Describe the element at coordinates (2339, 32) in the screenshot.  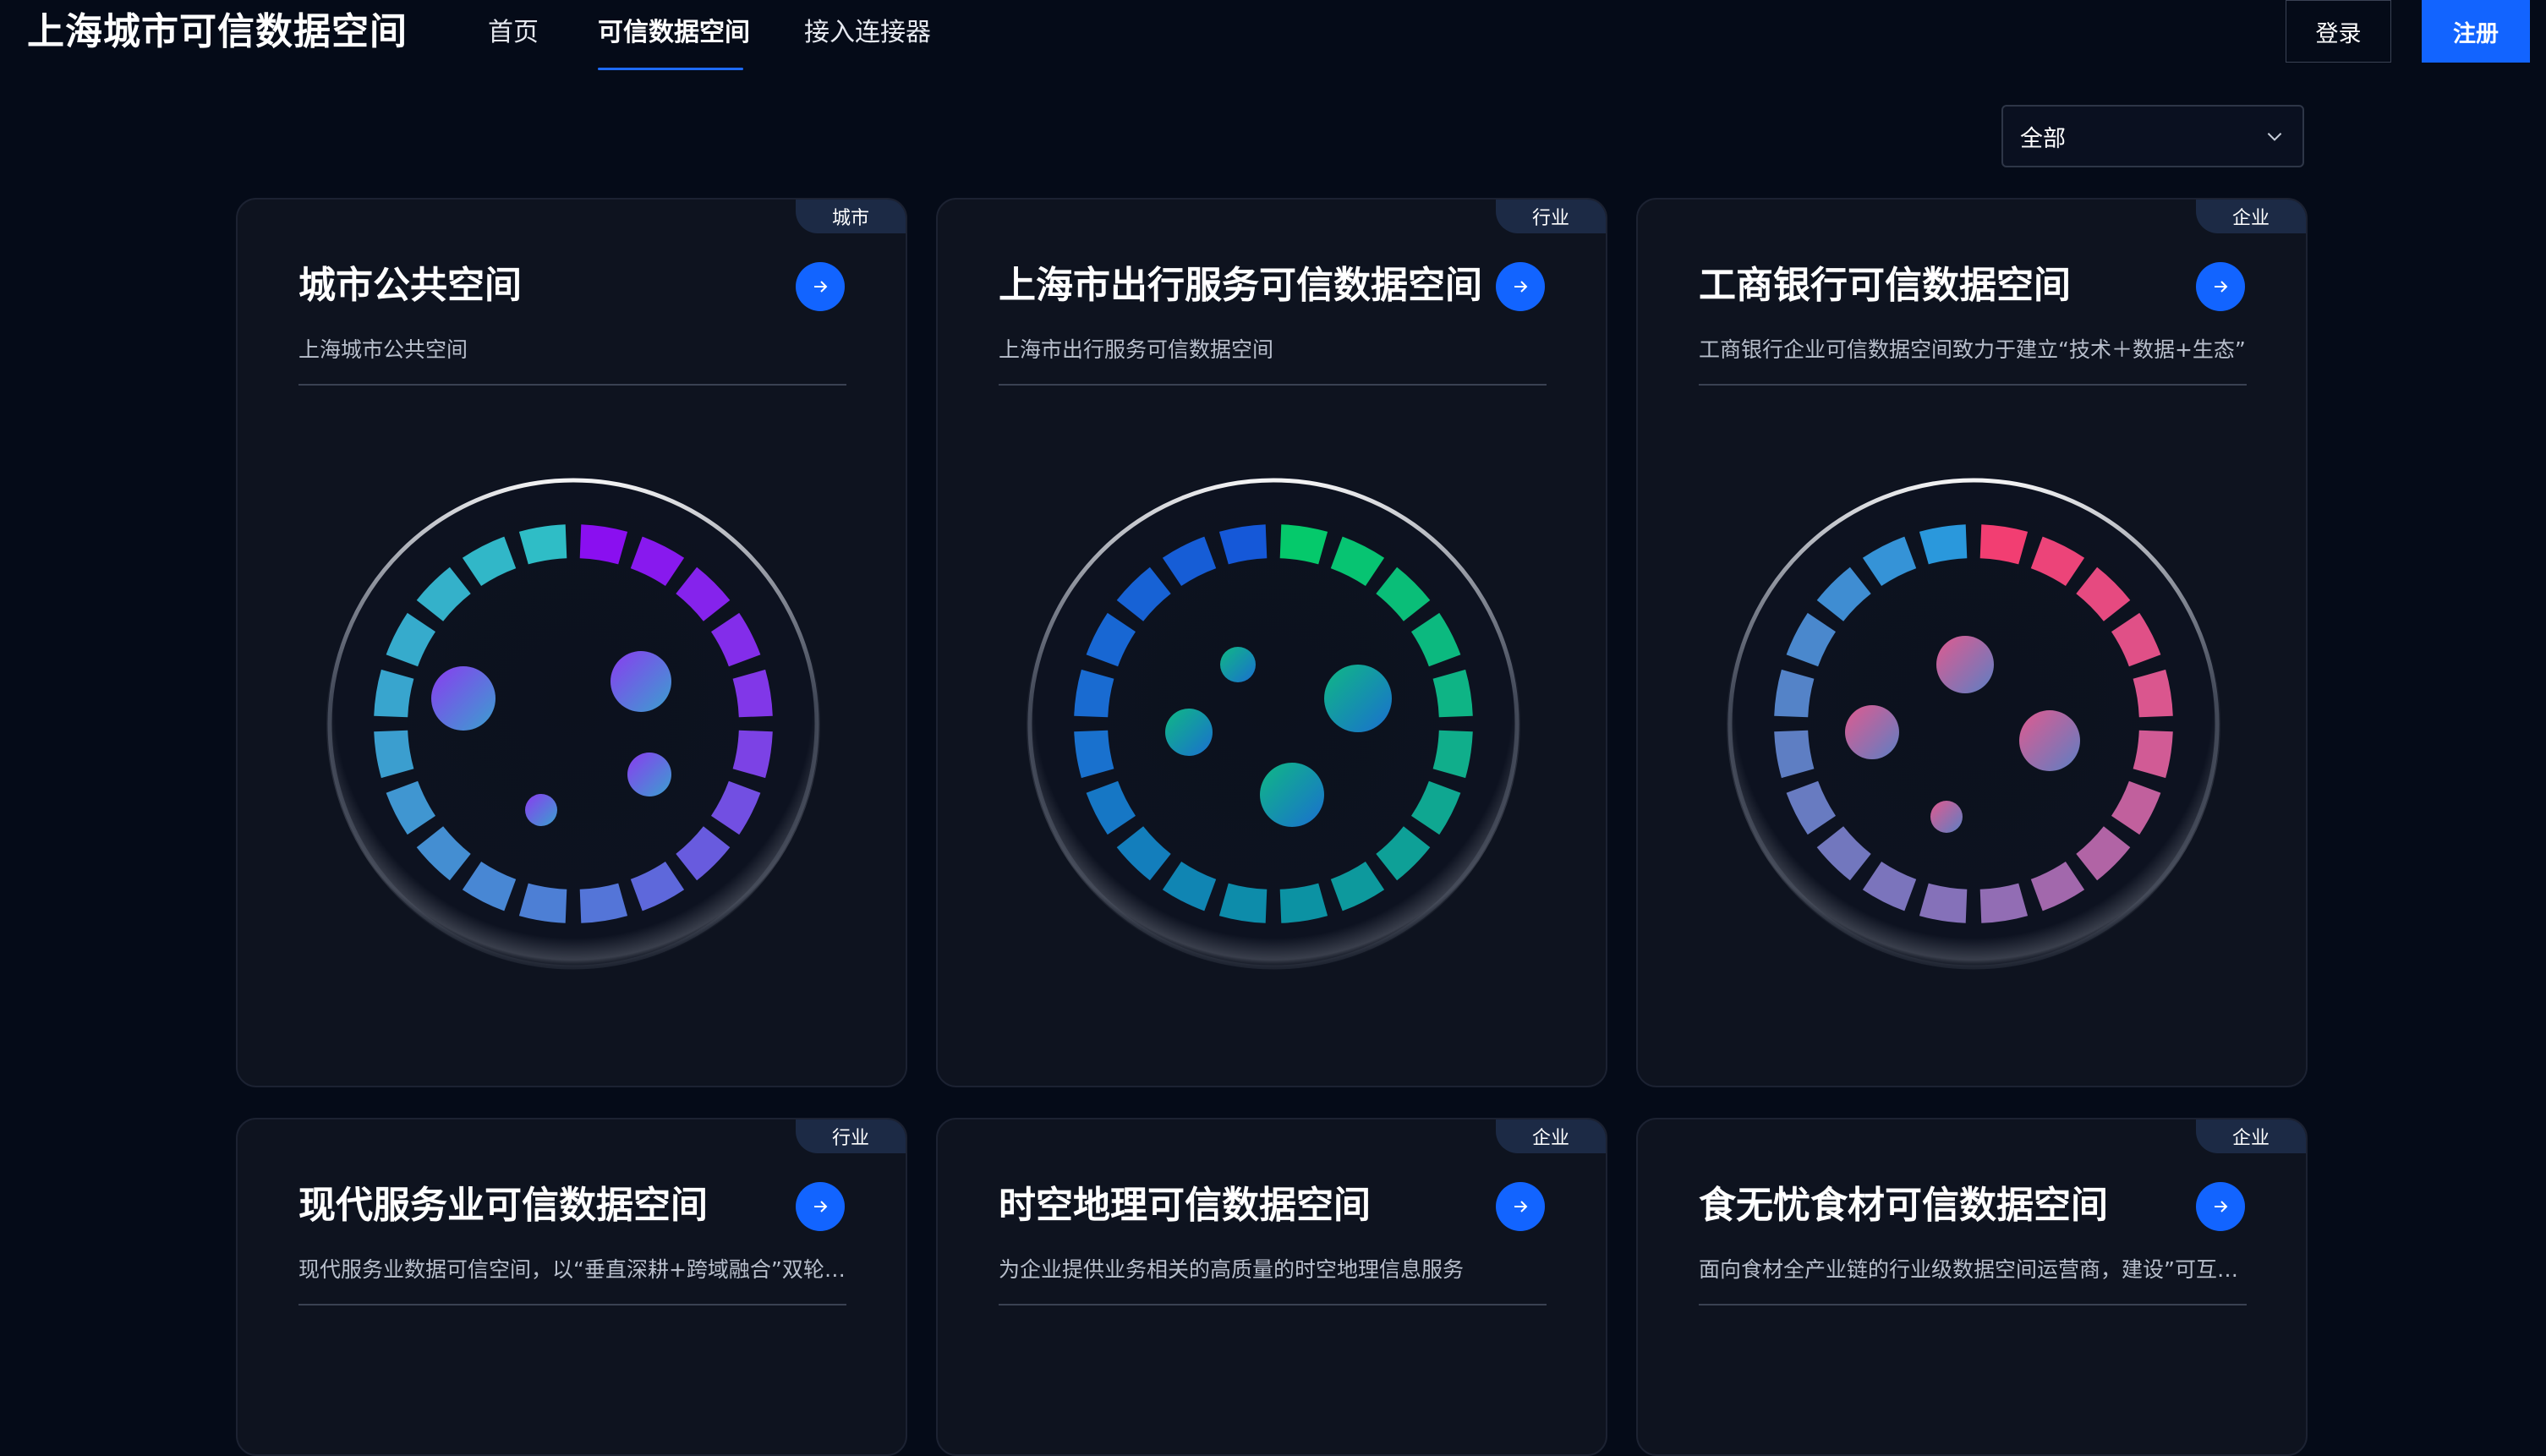
I see `login-button: 登录` at that location.